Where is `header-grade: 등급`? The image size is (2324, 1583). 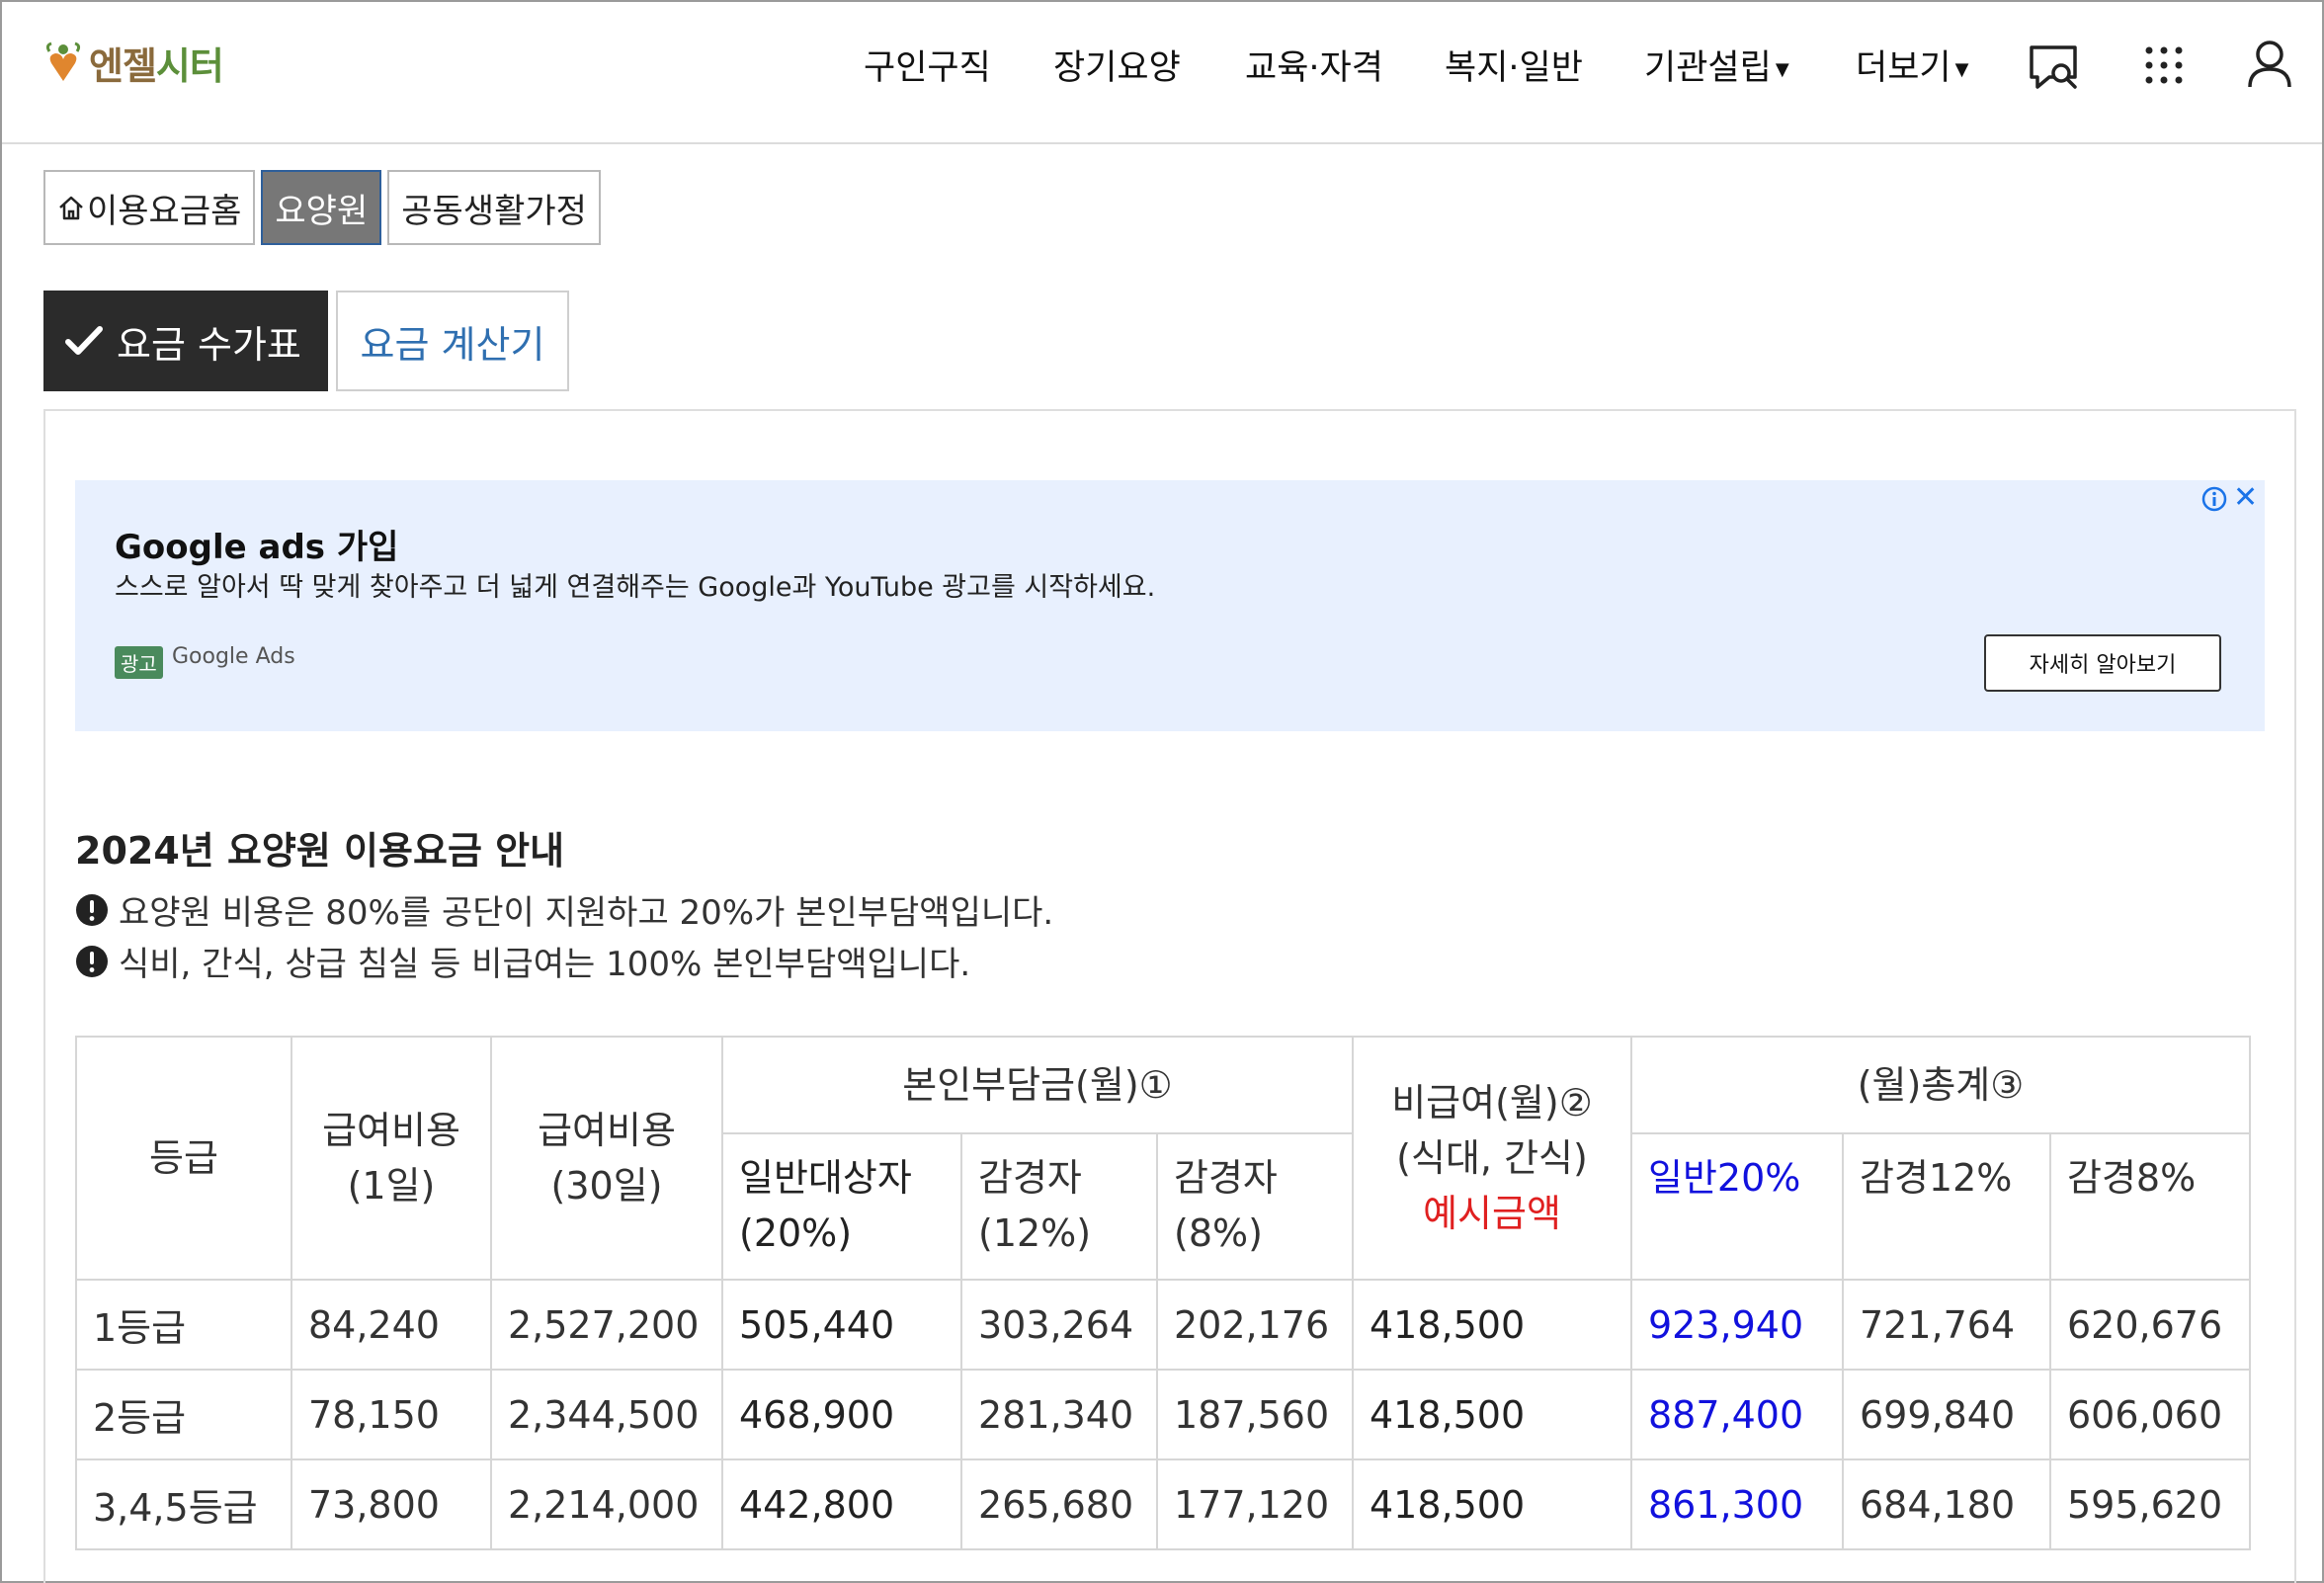
header-grade: 등급 is located at coordinates (183, 1158).